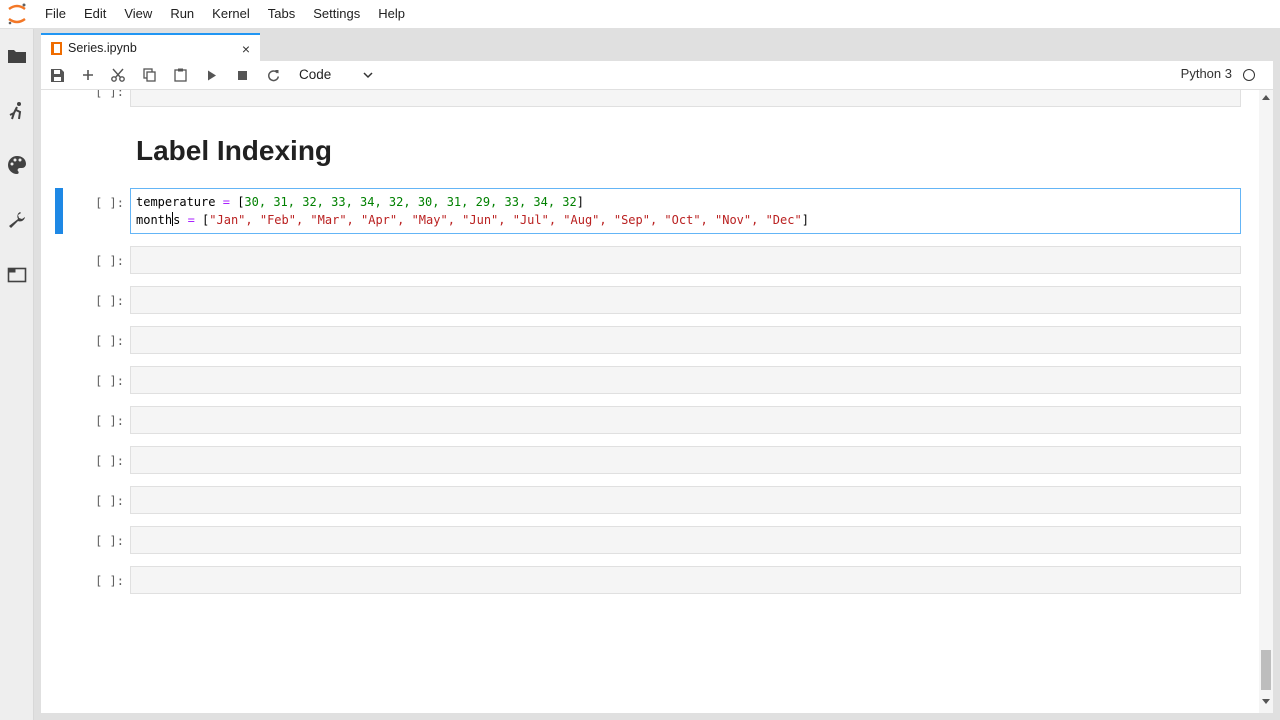 This screenshot has width=1280, height=720. I want to click on menu-run: Run, so click(182, 14).